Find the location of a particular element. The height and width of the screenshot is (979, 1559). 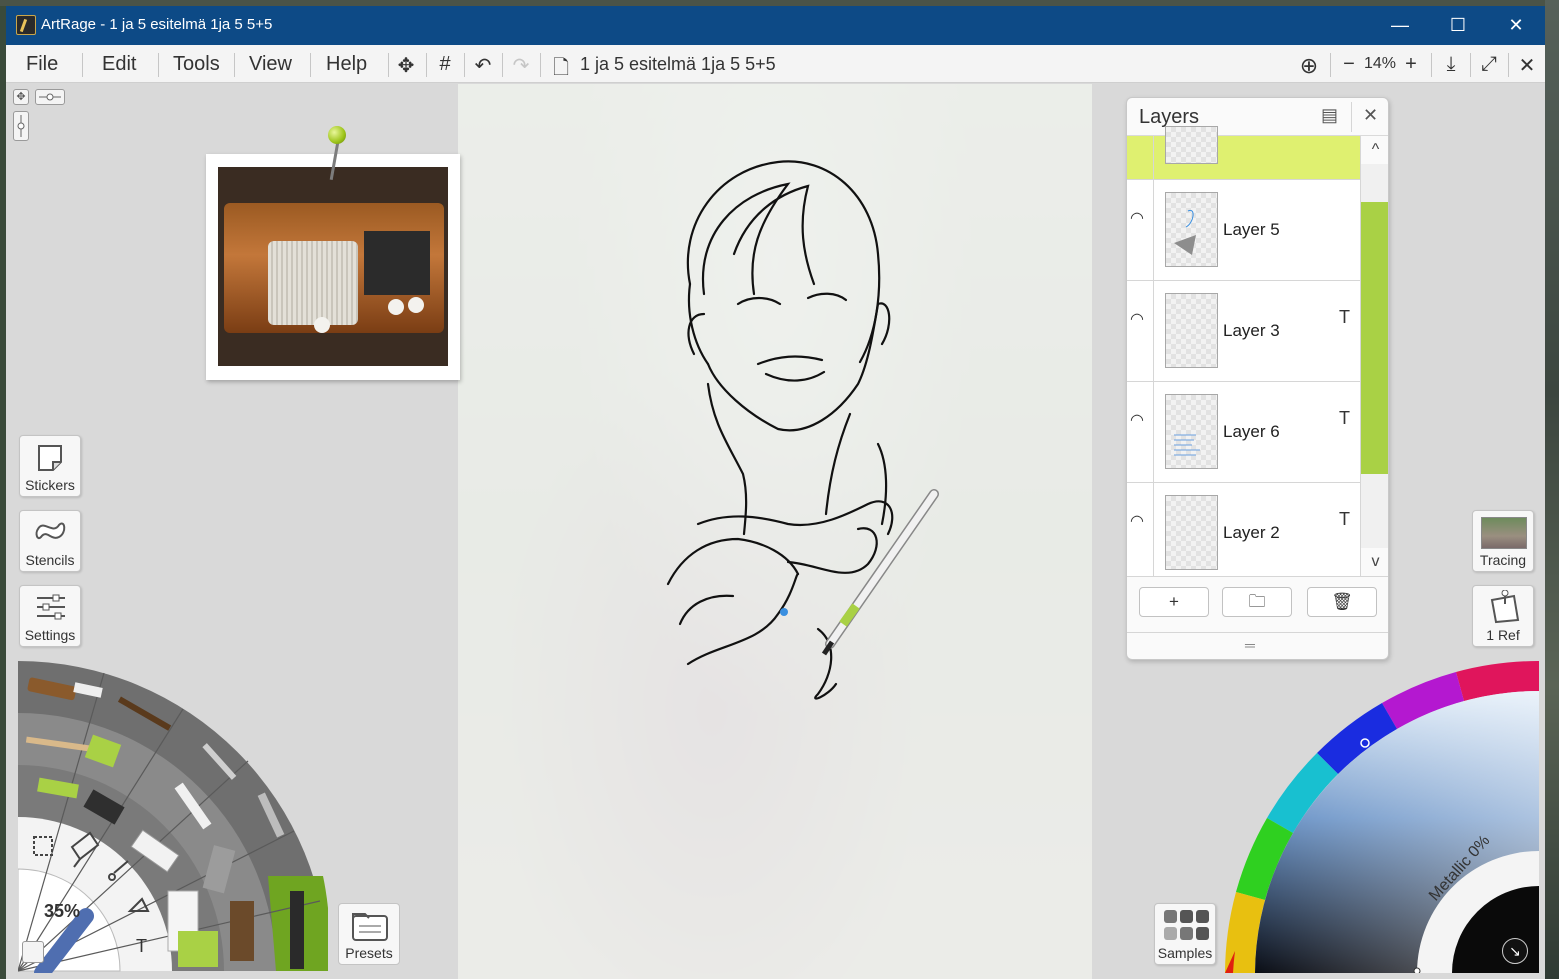

artrage-app-icon is located at coordinates (26, 25).